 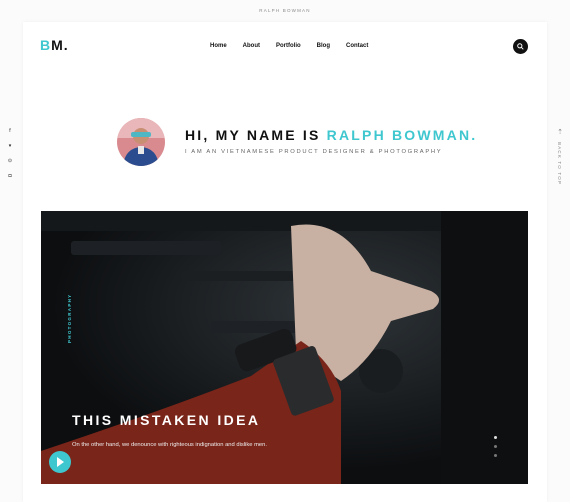 I want to click on logo: BM., so click(x=54, y=45).